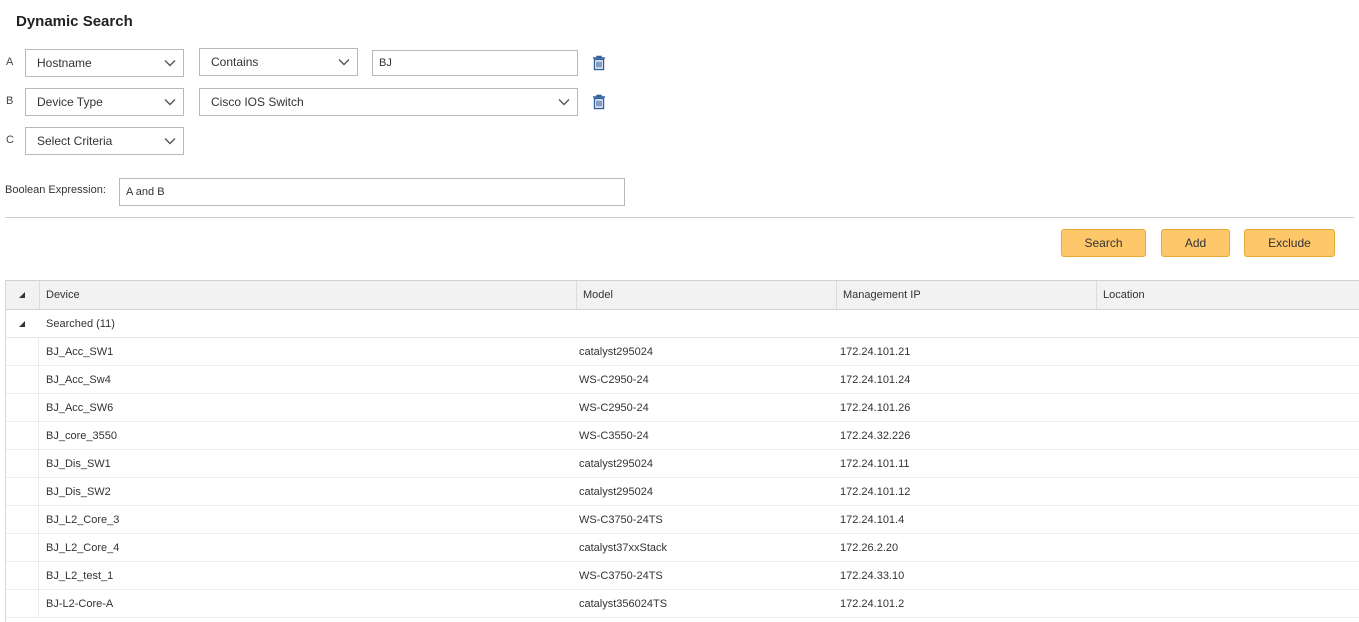 The height and width of the screenshot is (622, 1359). I want to click on cell-device: BJ_Dis_SW1, so click(78, 464).